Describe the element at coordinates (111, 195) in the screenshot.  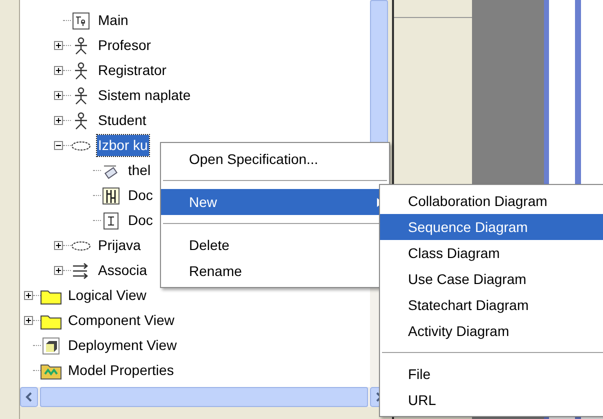
I see `sequence-diagram-icon` at that location.